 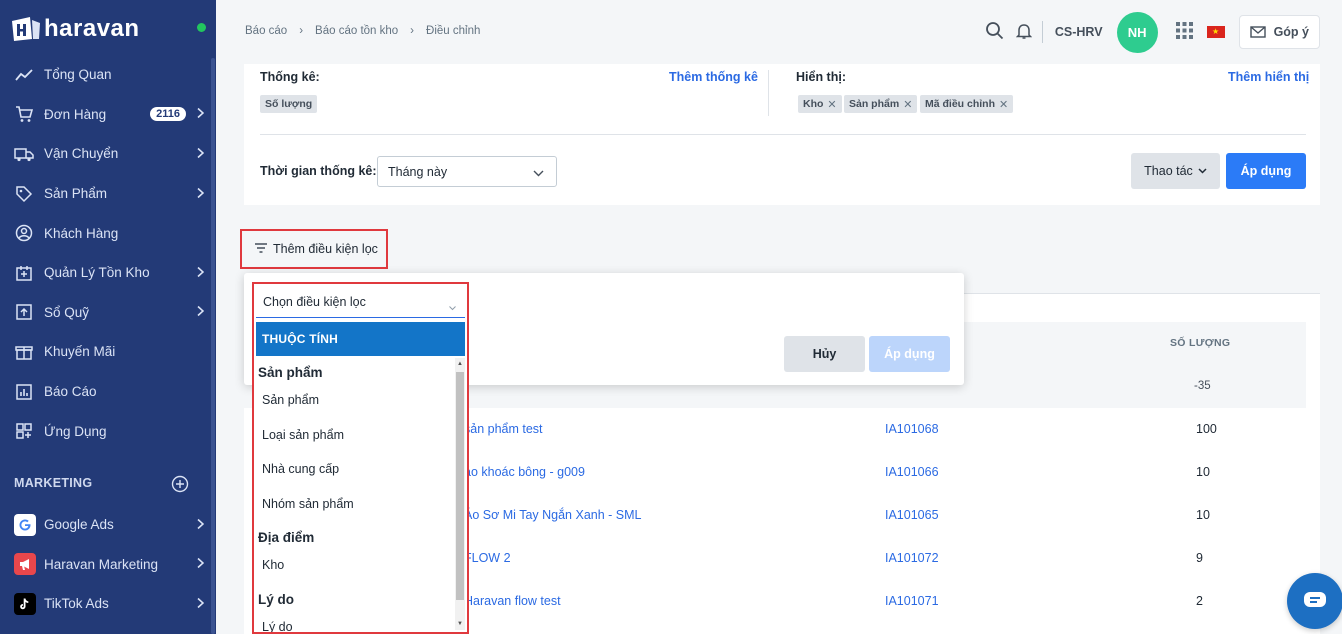 I want to click on time-range-select: Tháng này, so click(x=467, y=171).